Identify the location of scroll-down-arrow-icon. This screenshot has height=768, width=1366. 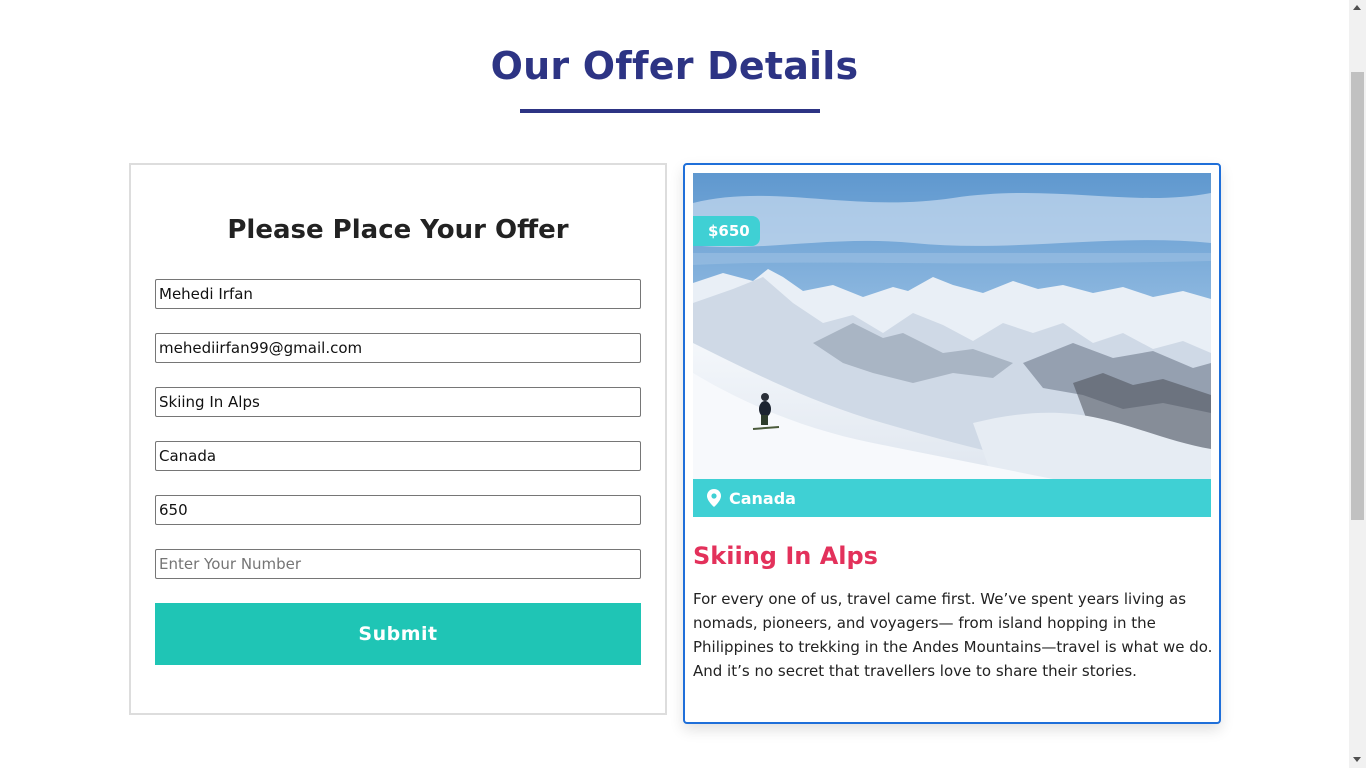
(1357, 759).